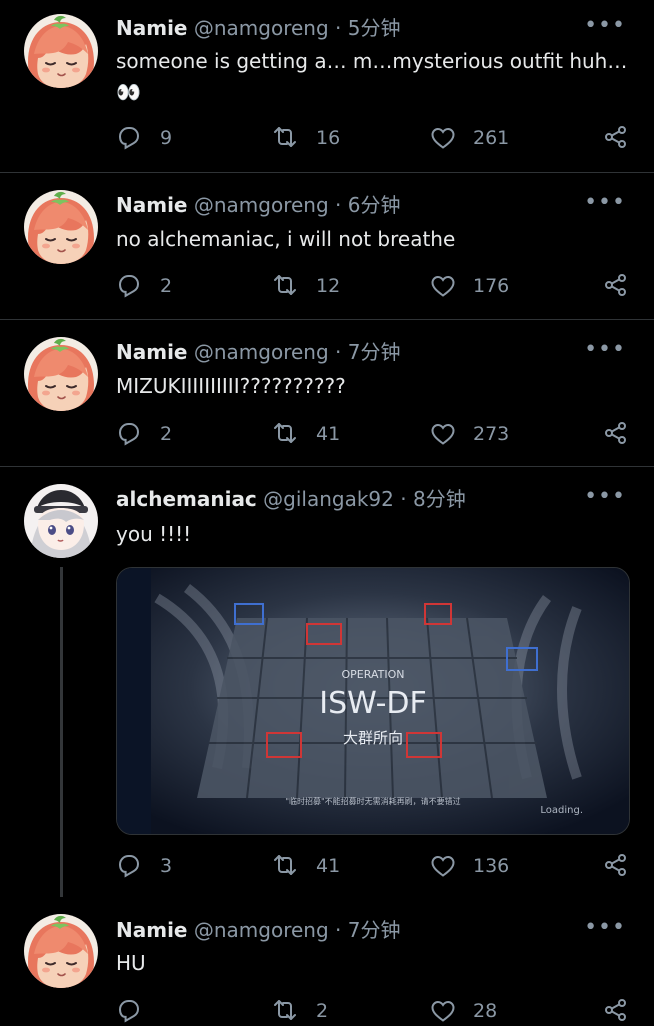 Image resolution: width=654 pixels, height=1026 pixels. What do you see at coordinates (327, 962) in the screenshot?
I see `tweet-5: Namie @namgoreng · 7分钟 ••• HU 2 28` at bounding box center [327, 962].